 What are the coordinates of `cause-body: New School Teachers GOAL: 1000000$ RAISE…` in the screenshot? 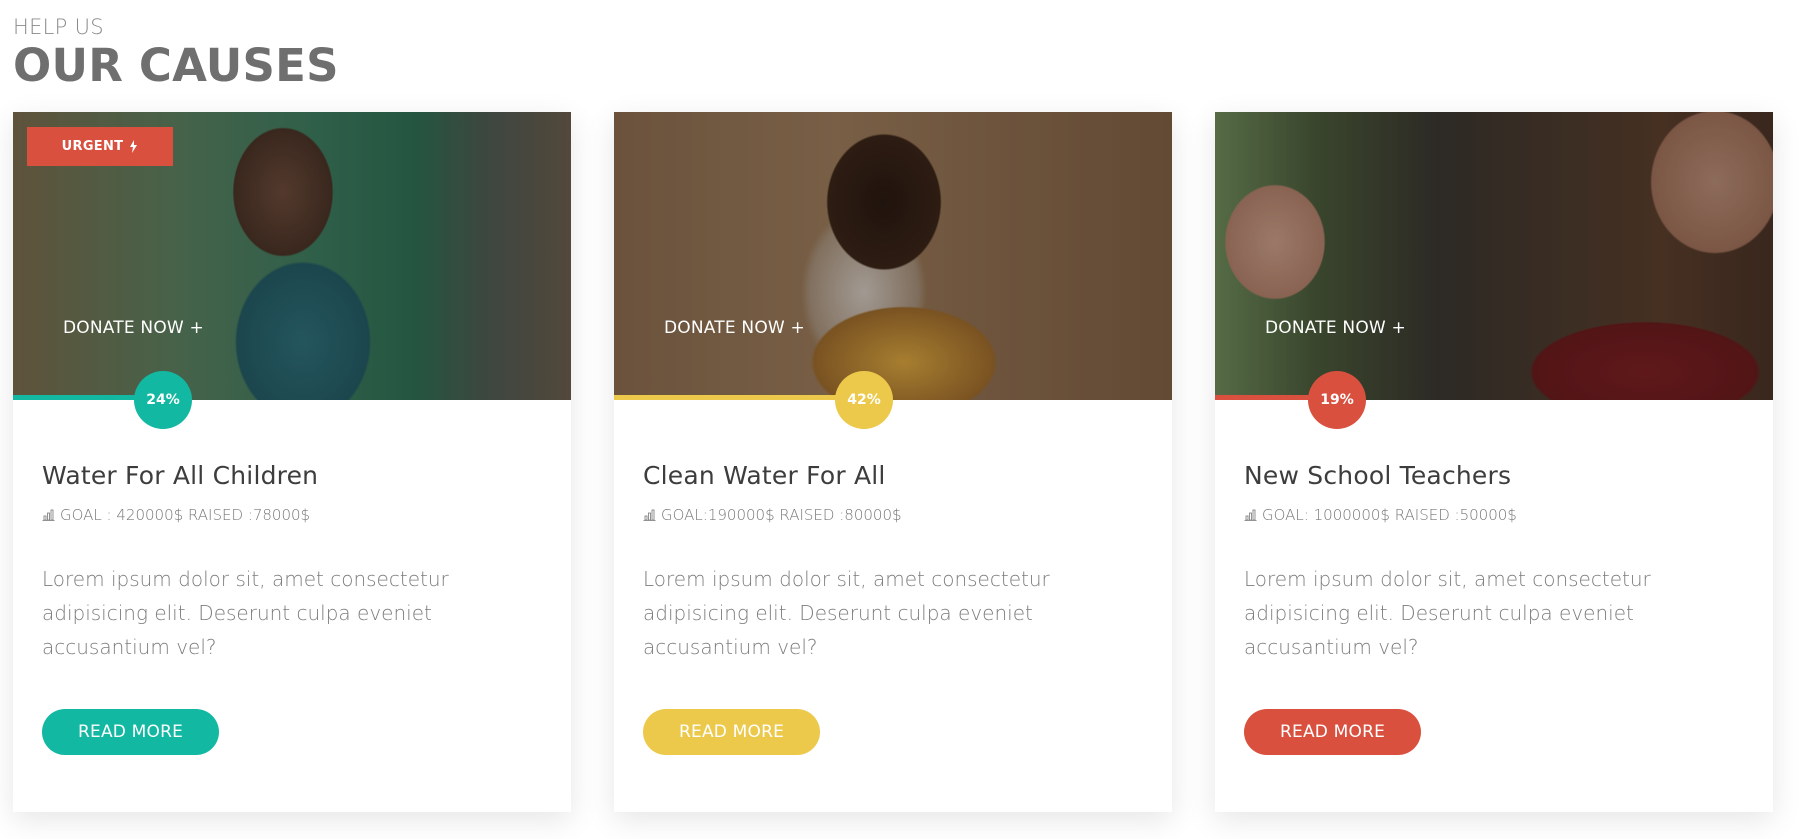 It's located at (1494, 532).